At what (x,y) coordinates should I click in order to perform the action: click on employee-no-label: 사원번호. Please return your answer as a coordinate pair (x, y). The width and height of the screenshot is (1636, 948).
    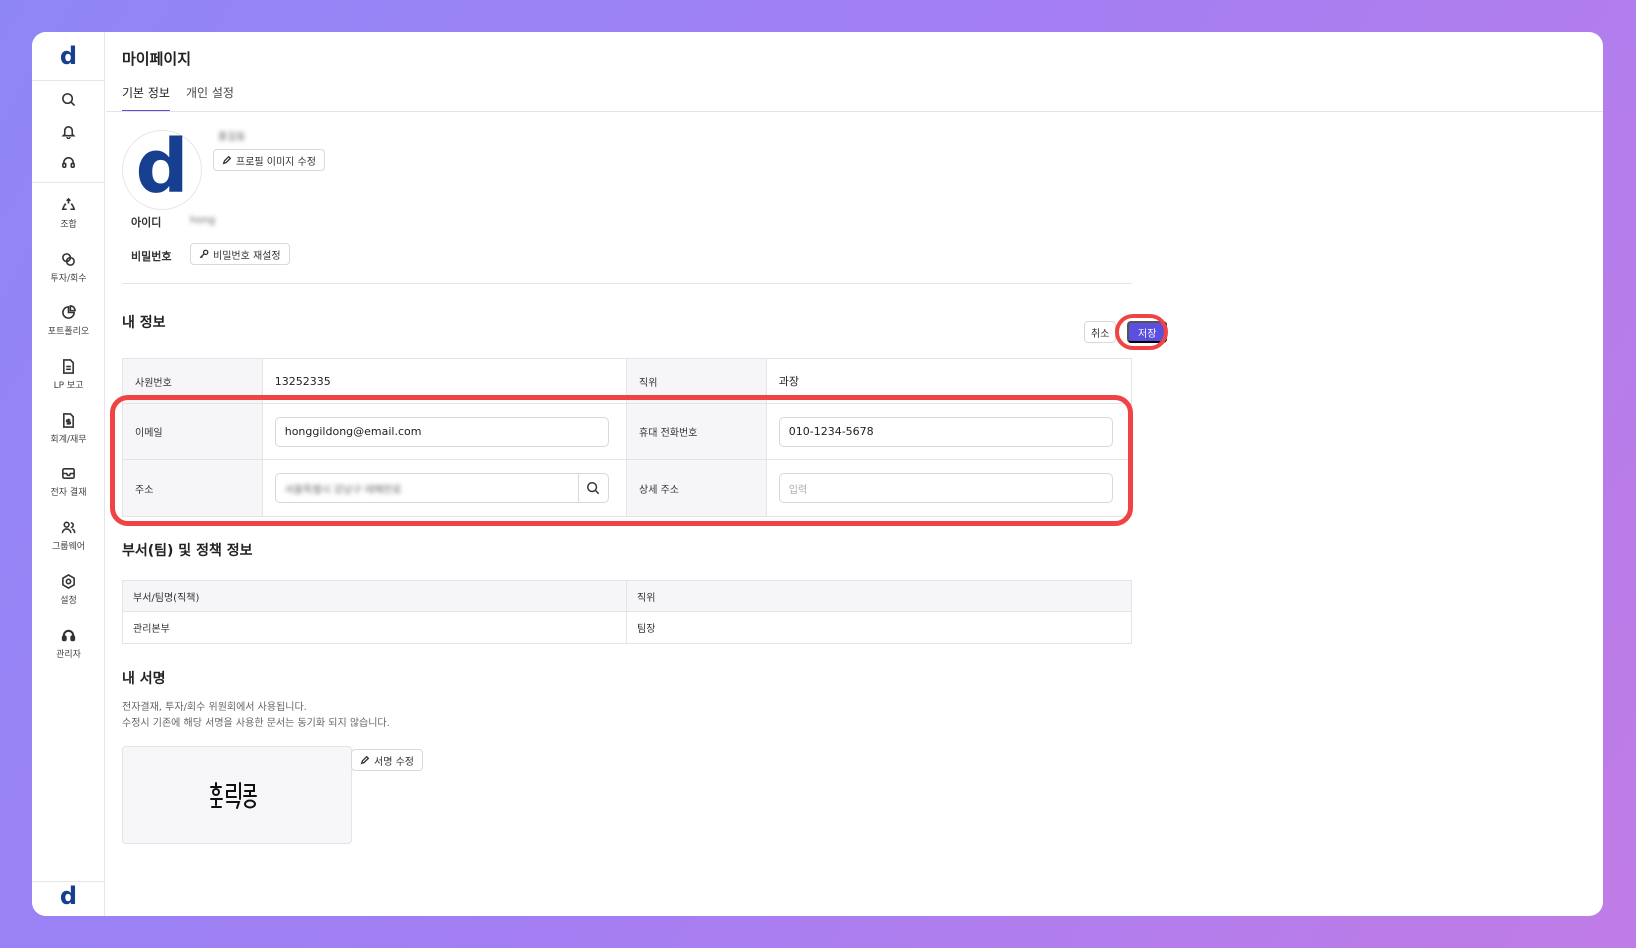
    Looking at the image, I should click on (193, 381).